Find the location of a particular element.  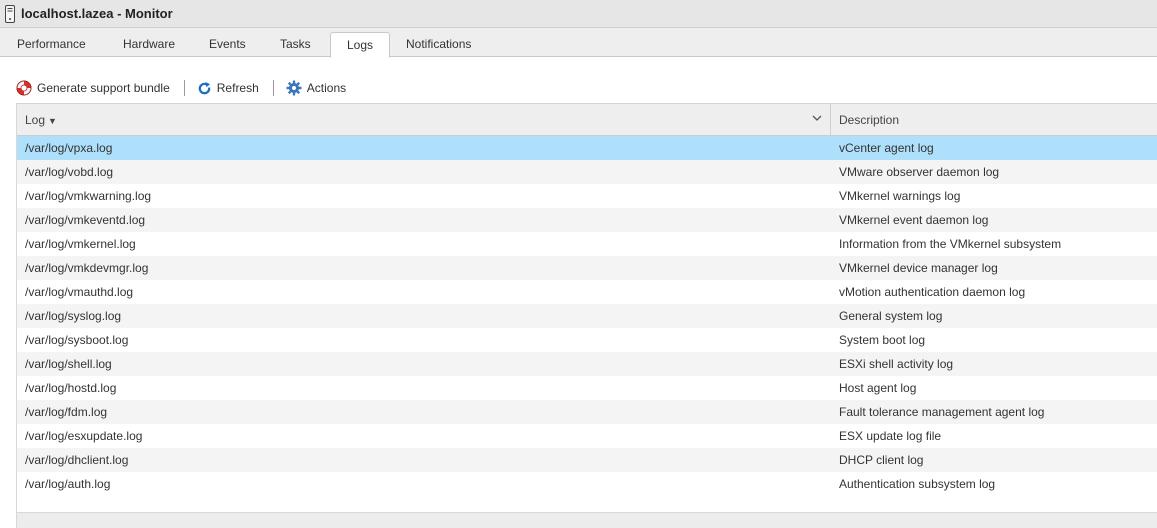

log-description-cell: VMware observer daemon log is located at coordinates (919, 172).